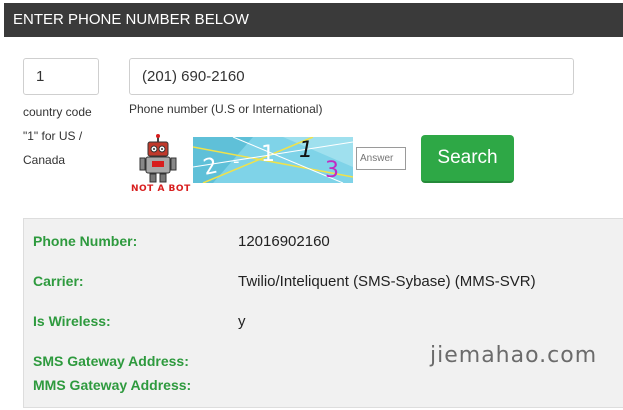 This screenshot has height=410, width=623. What do you see at coordinates (58, 281) in the screenshot?
I see `carrier-label: Carrier:` at bounding box center [58, 281].